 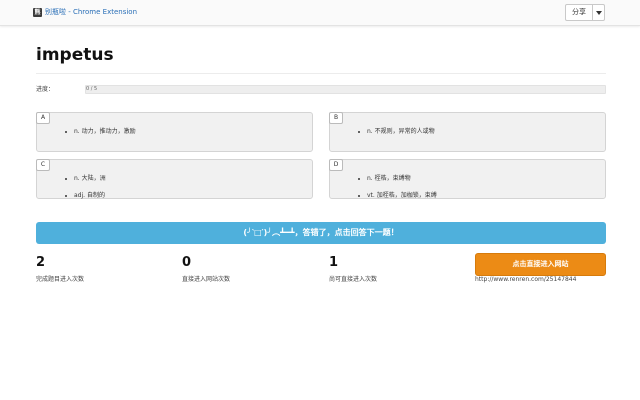 I want to click on meaning-item: n. 大陆，洲, so click(x=85, y=179).